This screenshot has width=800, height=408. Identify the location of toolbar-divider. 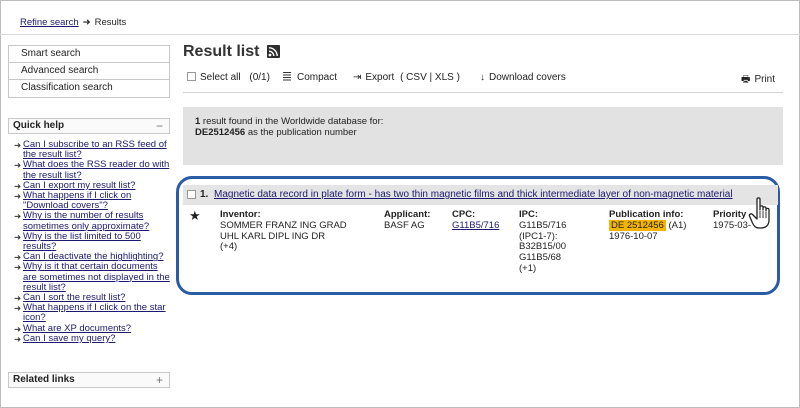
(483, 92).